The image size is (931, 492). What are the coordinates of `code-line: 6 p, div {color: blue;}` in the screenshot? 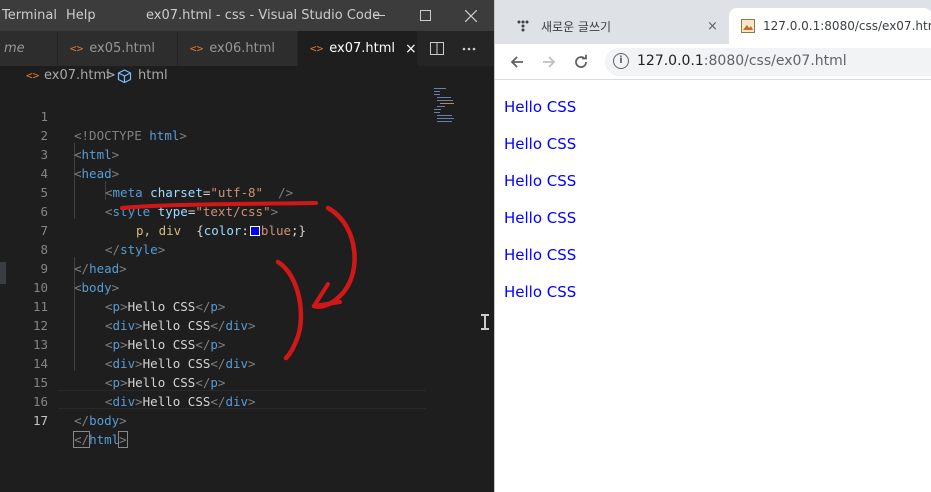 It's located at (247, 210).